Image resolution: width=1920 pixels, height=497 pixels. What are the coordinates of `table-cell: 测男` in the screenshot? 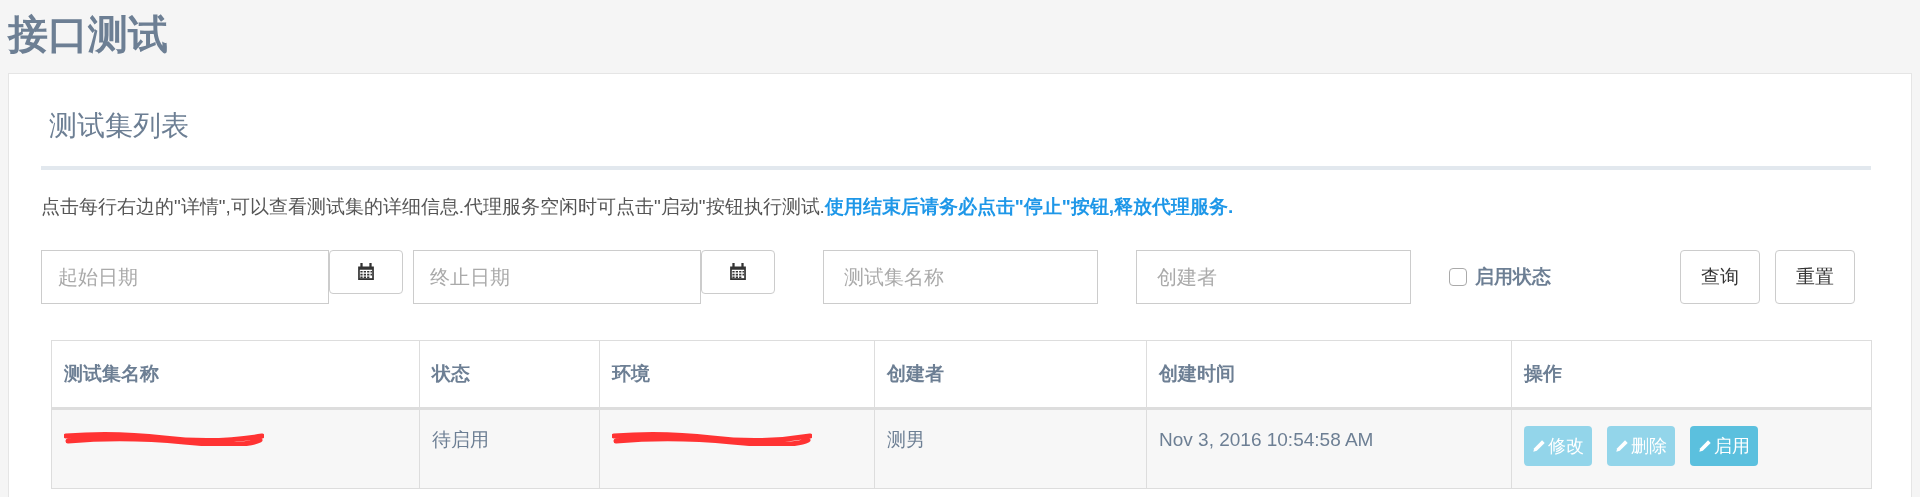 It's located at (1010, 448).